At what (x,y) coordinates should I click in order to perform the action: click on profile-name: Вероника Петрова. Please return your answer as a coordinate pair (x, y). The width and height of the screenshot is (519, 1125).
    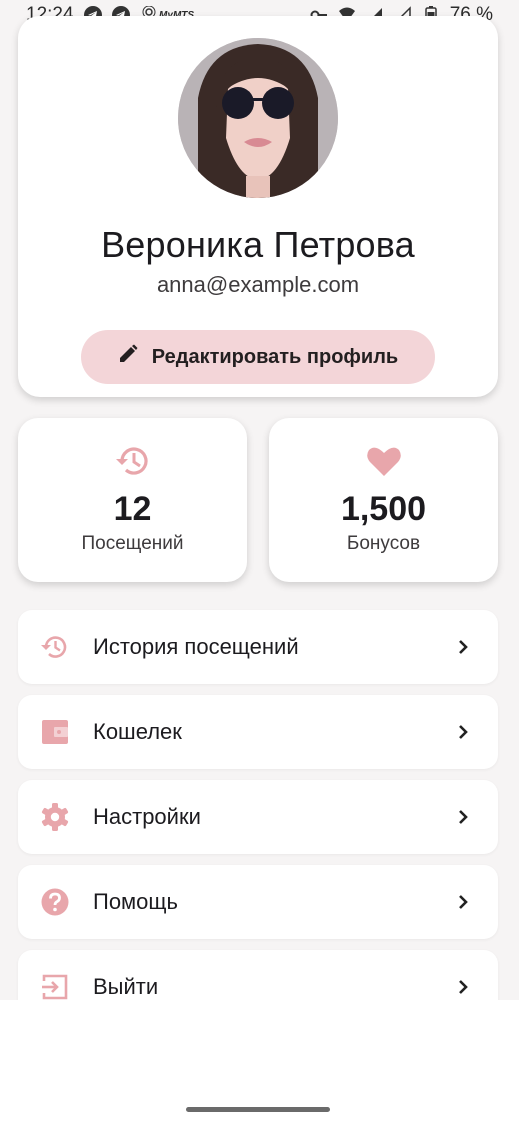
    Looking at the image, I should click on (258, 244).